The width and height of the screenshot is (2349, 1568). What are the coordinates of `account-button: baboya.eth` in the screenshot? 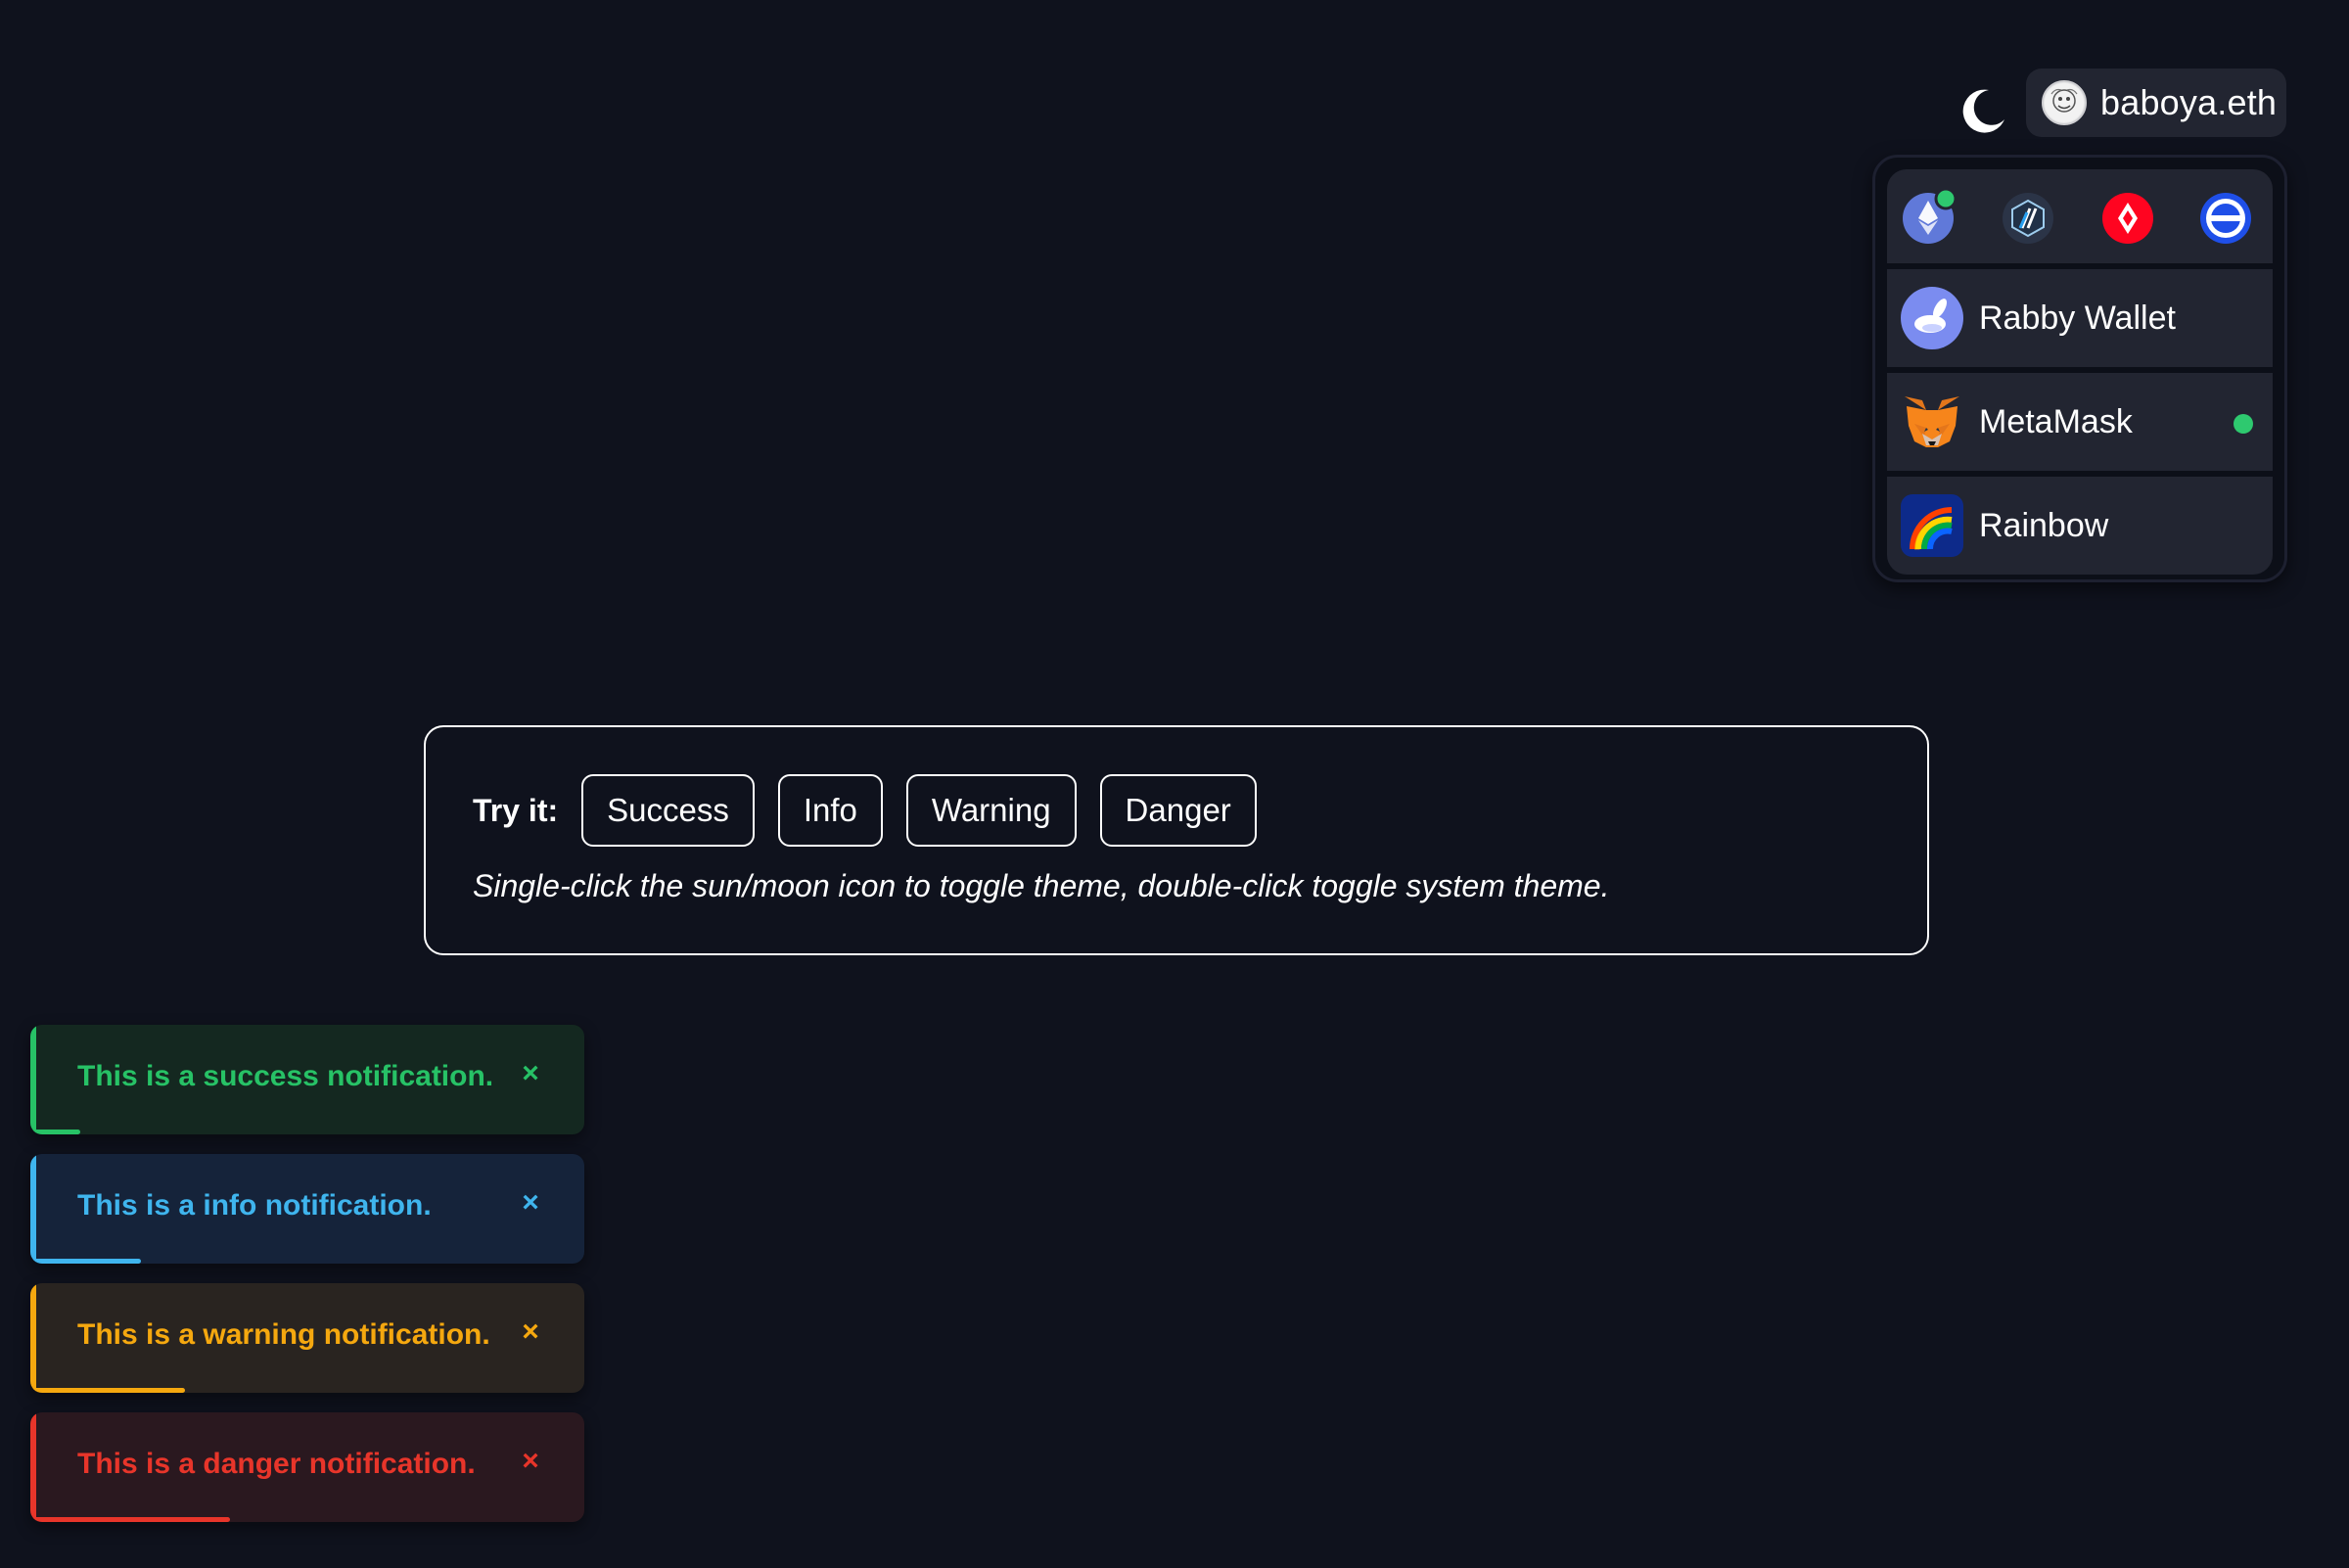 It's located at (2156, 103).